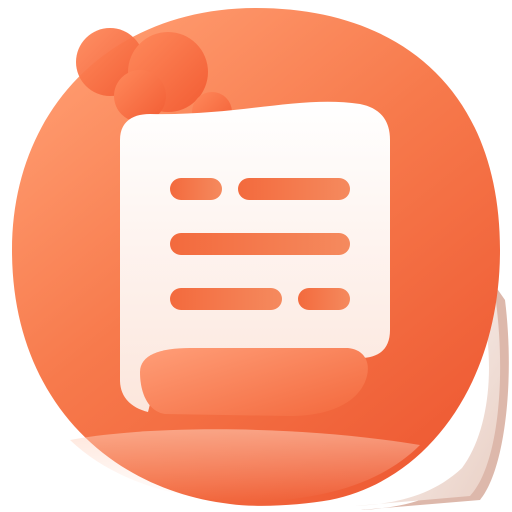  Describe the element at coordinates (324, 299) in the screenshot. I see `line-row3-short` at that location.